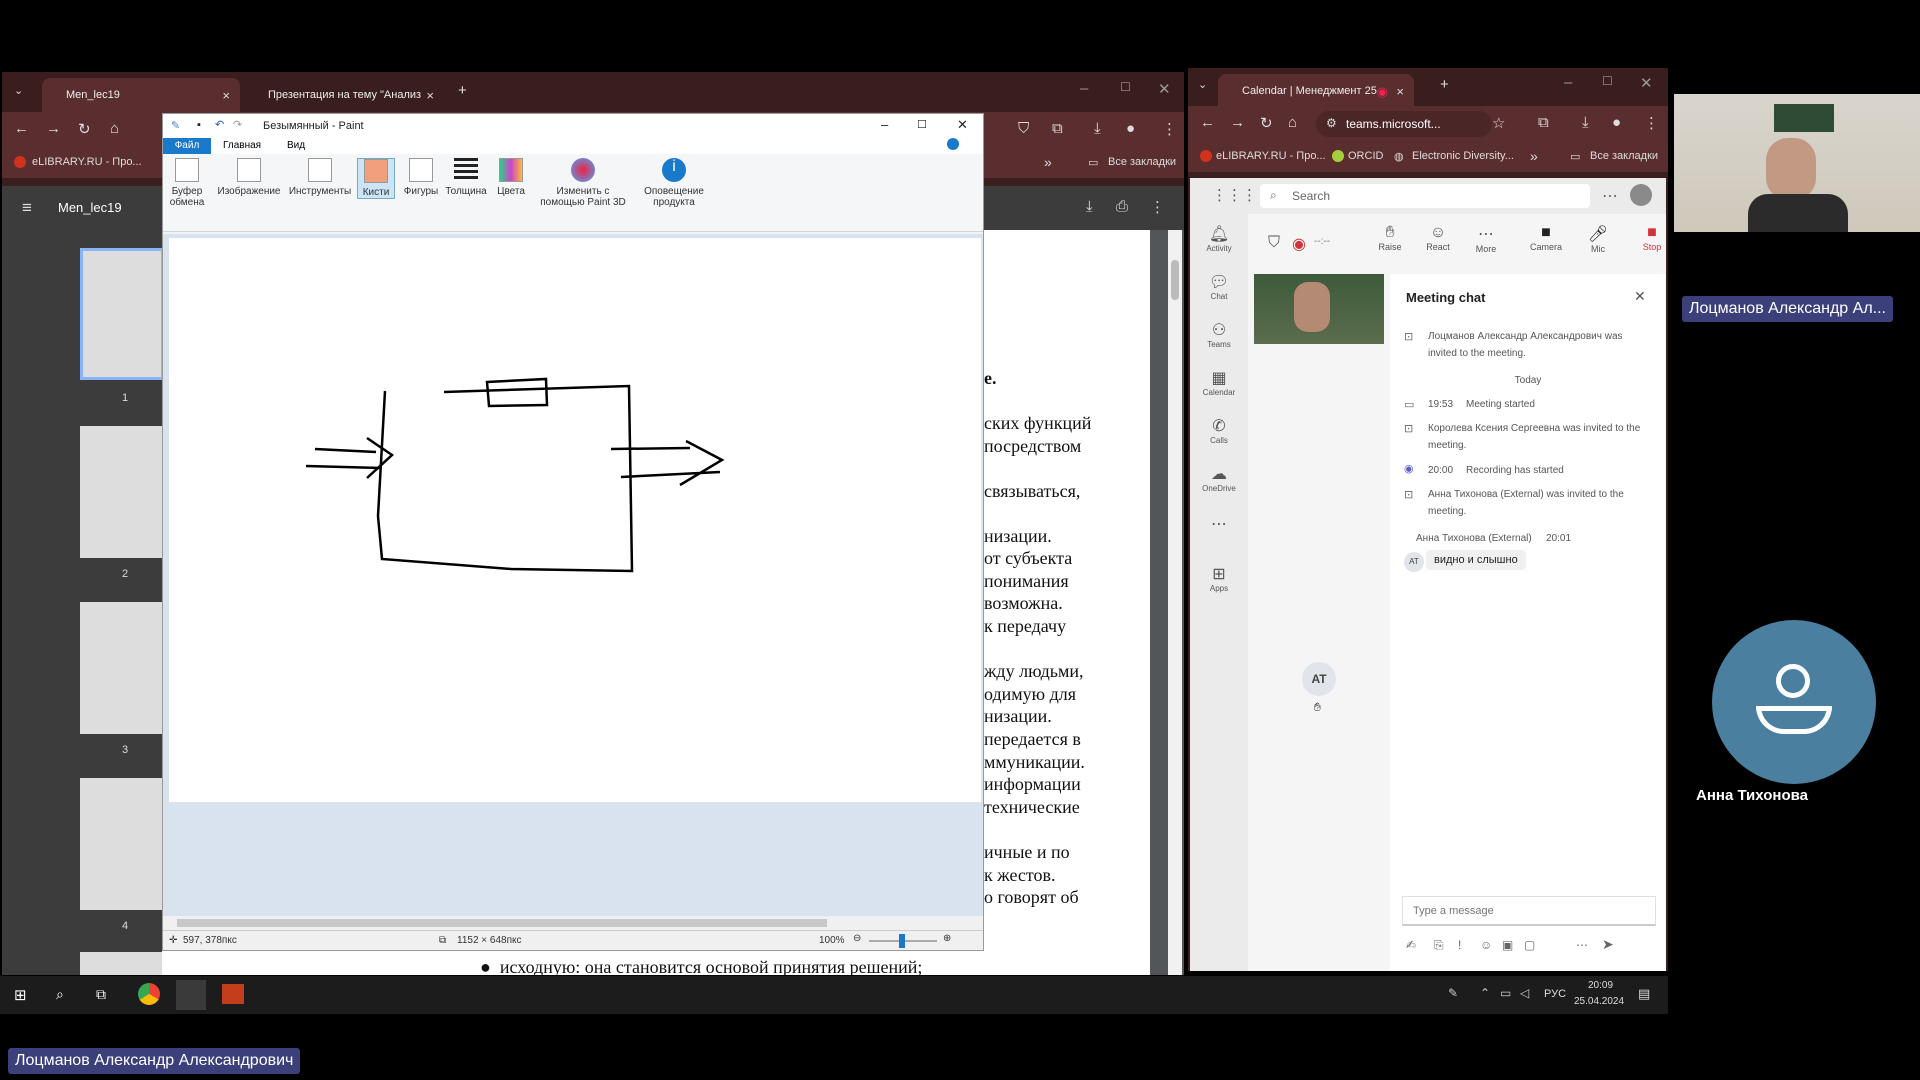 Image resolution: width=1920 pixels, height=1080 pixels. What do you see at coordinates (20, 995) in the screenshot?
I see `windows-start-icon: ⊞` at bounding box center [20, 995].